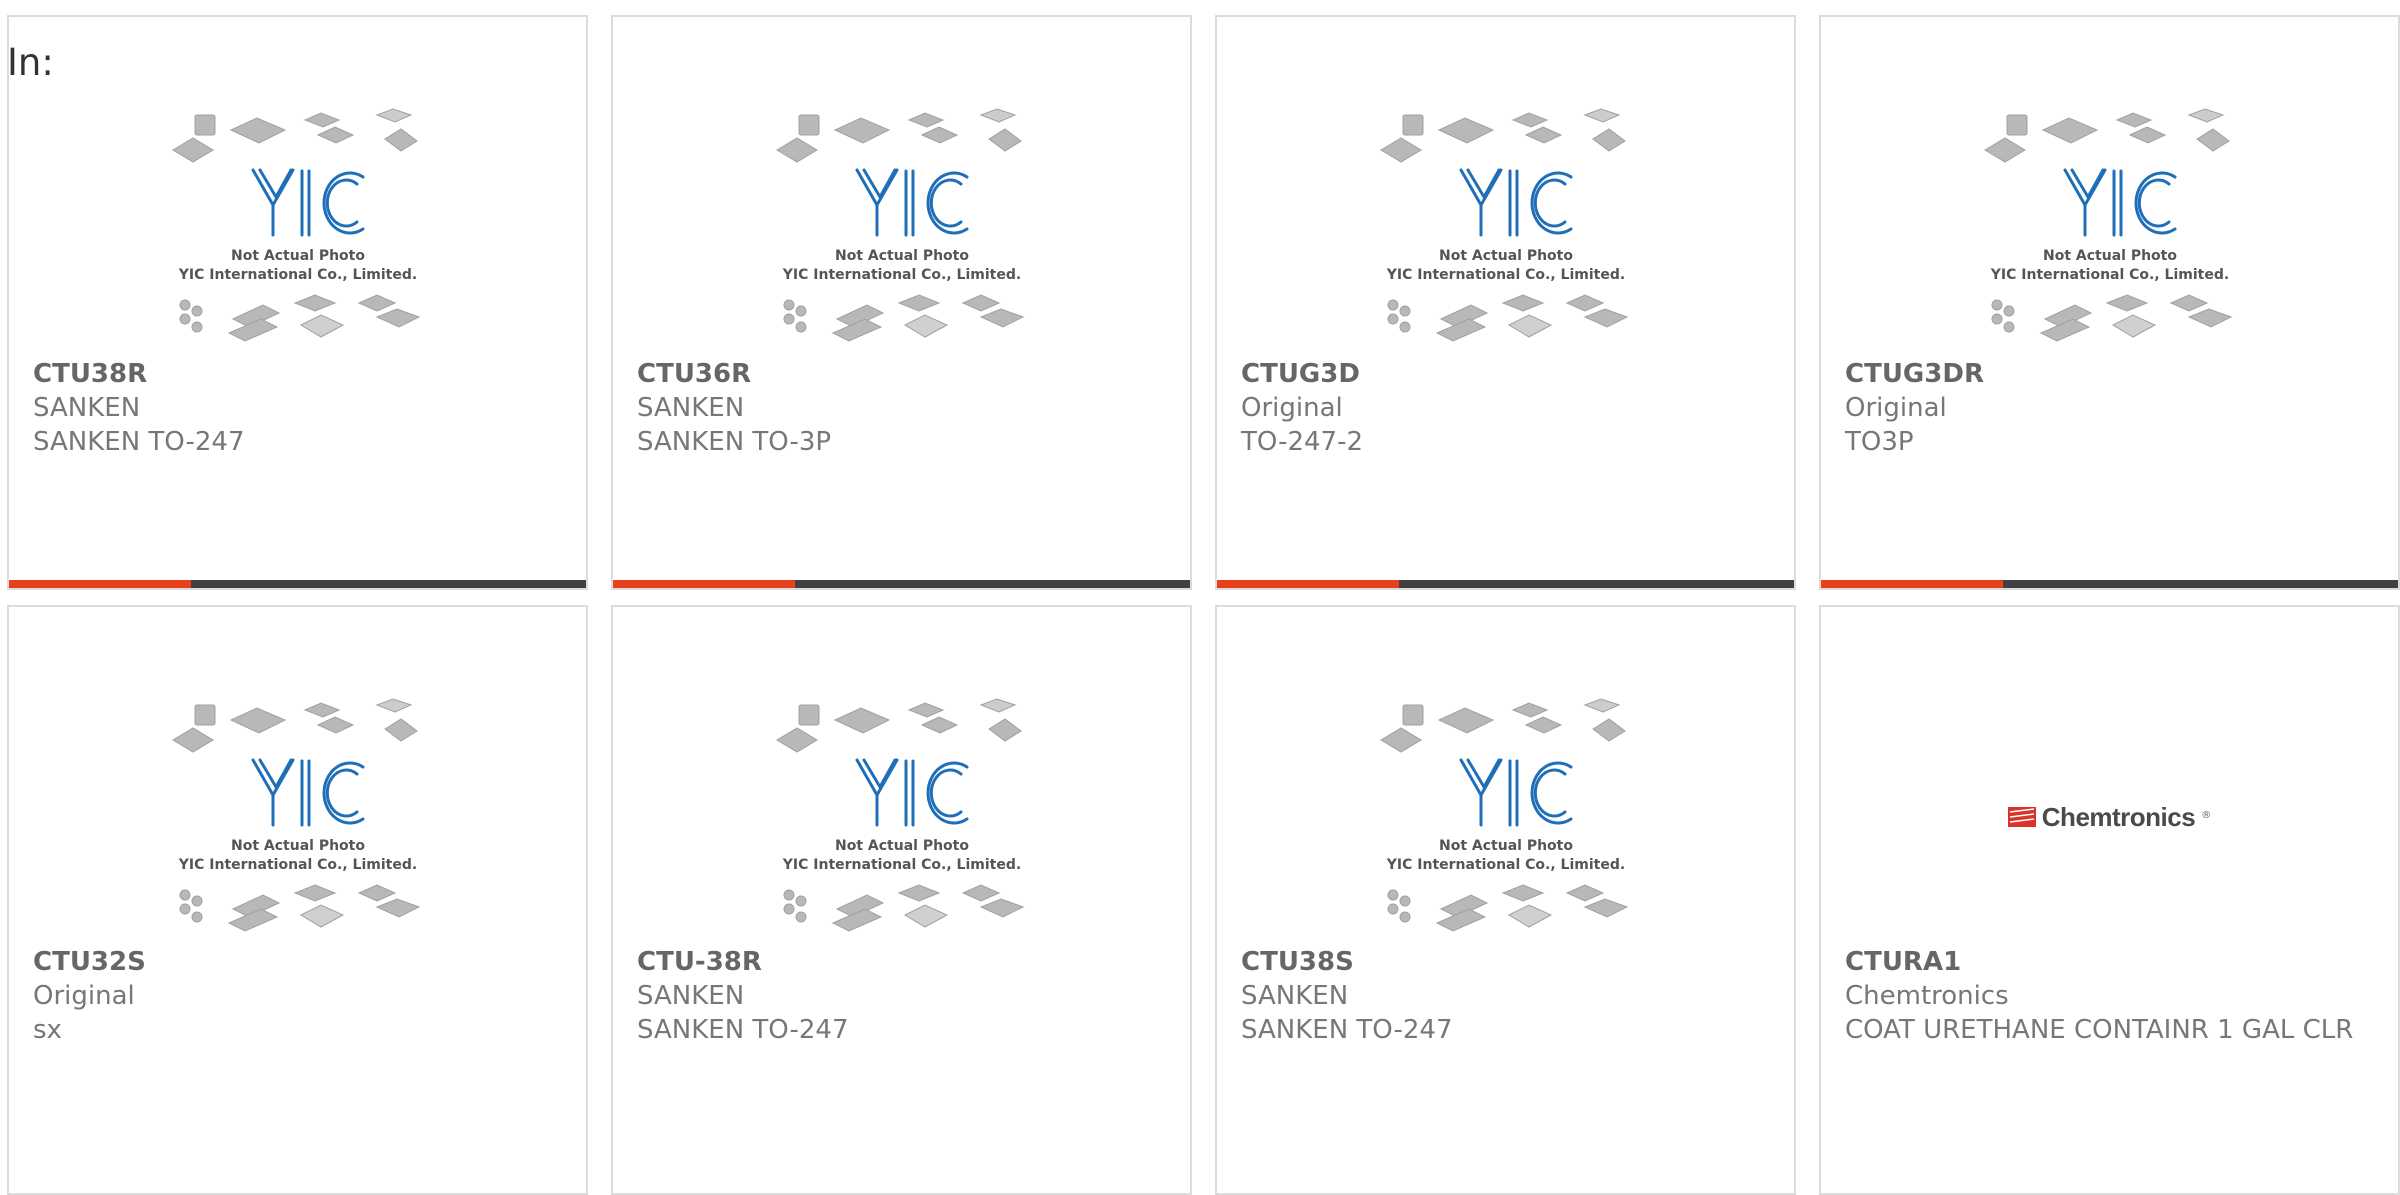 The image size is (2400, 1195). Describe the element at coordinates (1505, 374) in the screenshot. I see `part-number: CTUG3D` at that location.